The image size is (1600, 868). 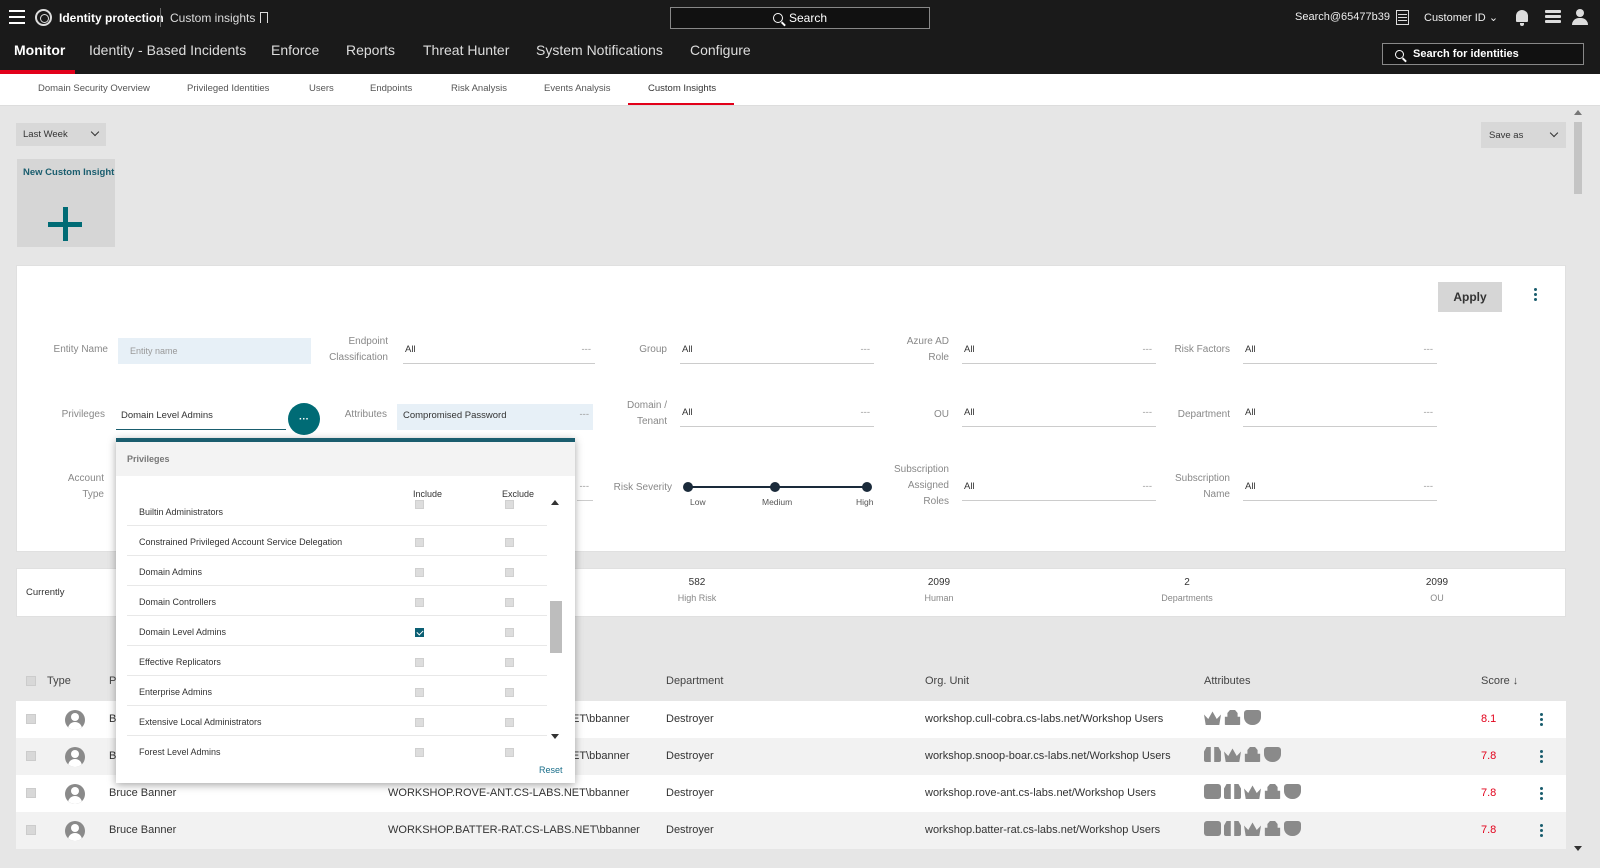 I want to click on nav-reports: Reports, so click(x=370, y=50).